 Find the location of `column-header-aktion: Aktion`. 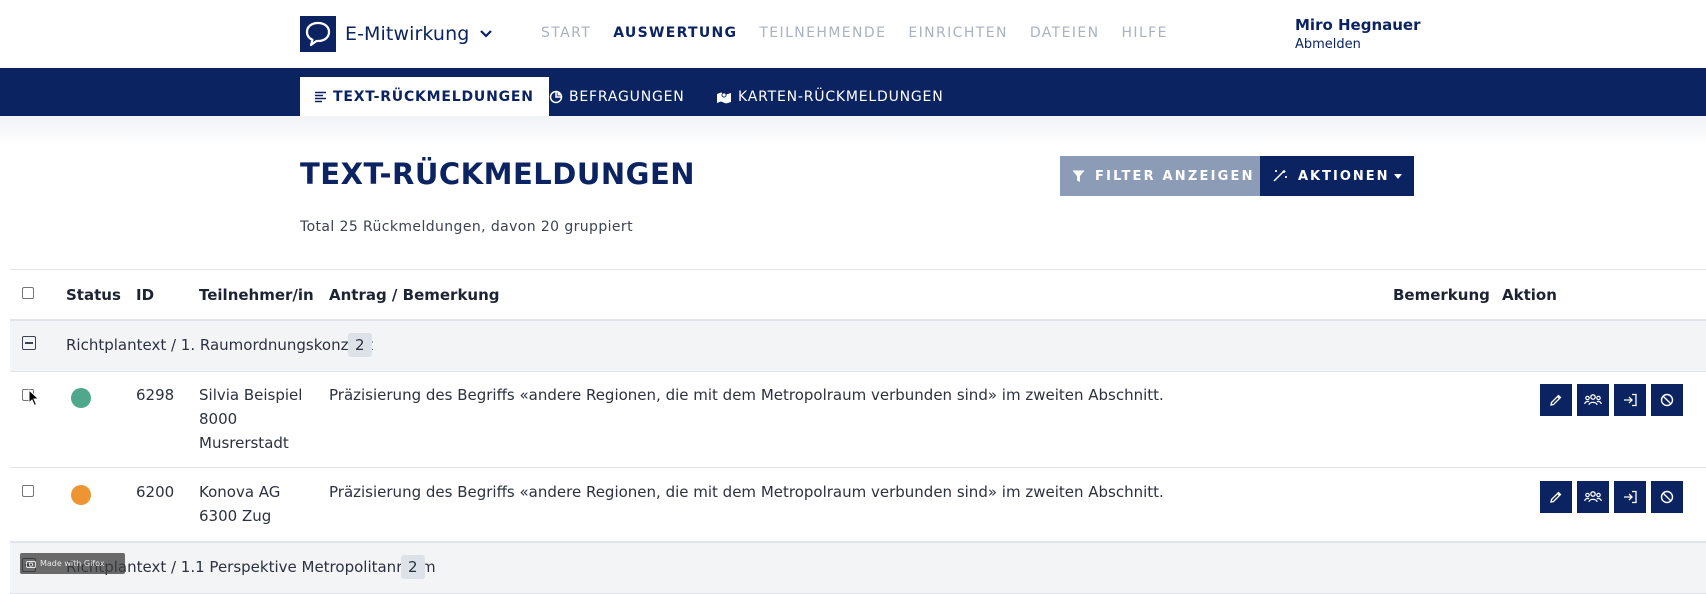

column-header-aktion: Aktion is located at coordinates (1529, 295).